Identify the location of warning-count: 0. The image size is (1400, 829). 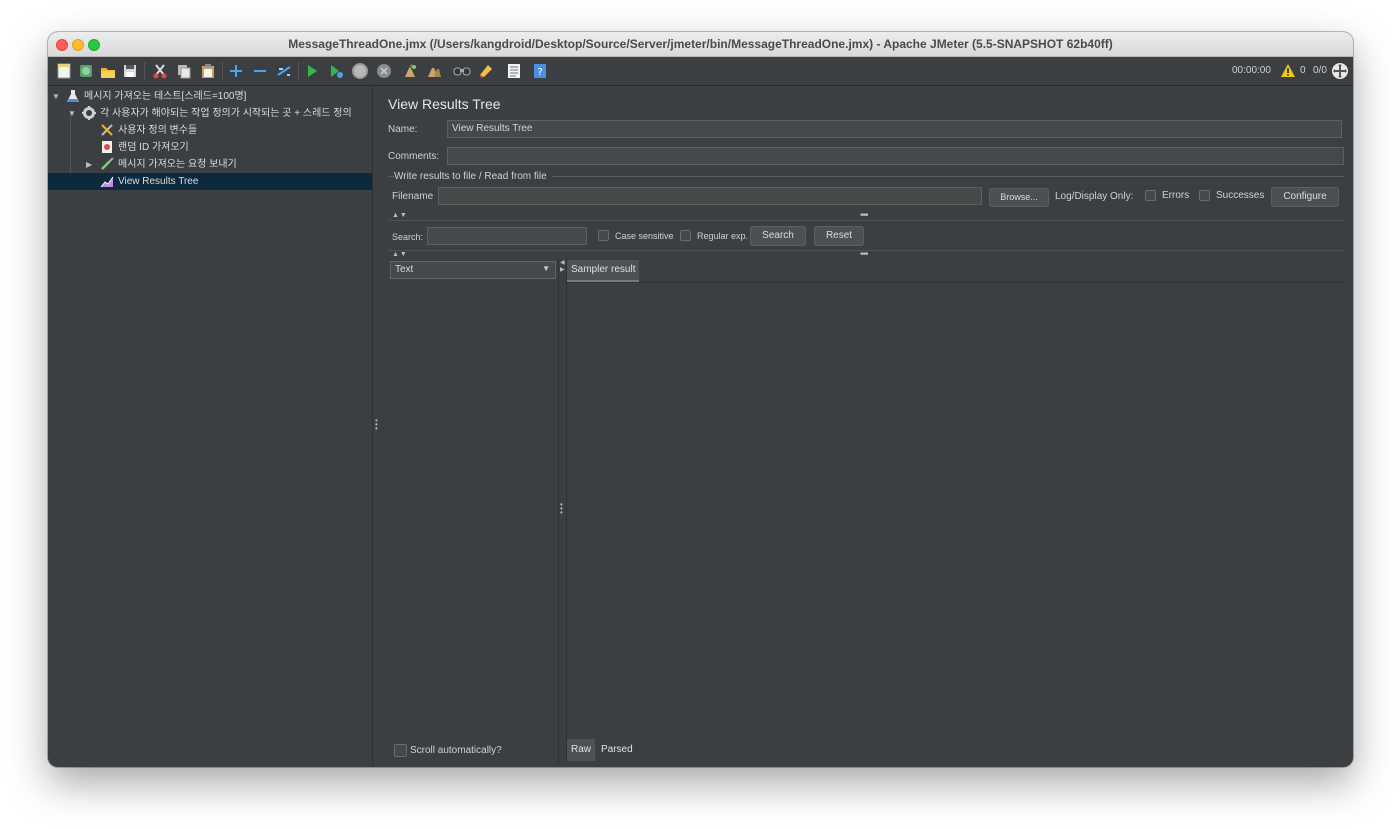
(1303, 70).